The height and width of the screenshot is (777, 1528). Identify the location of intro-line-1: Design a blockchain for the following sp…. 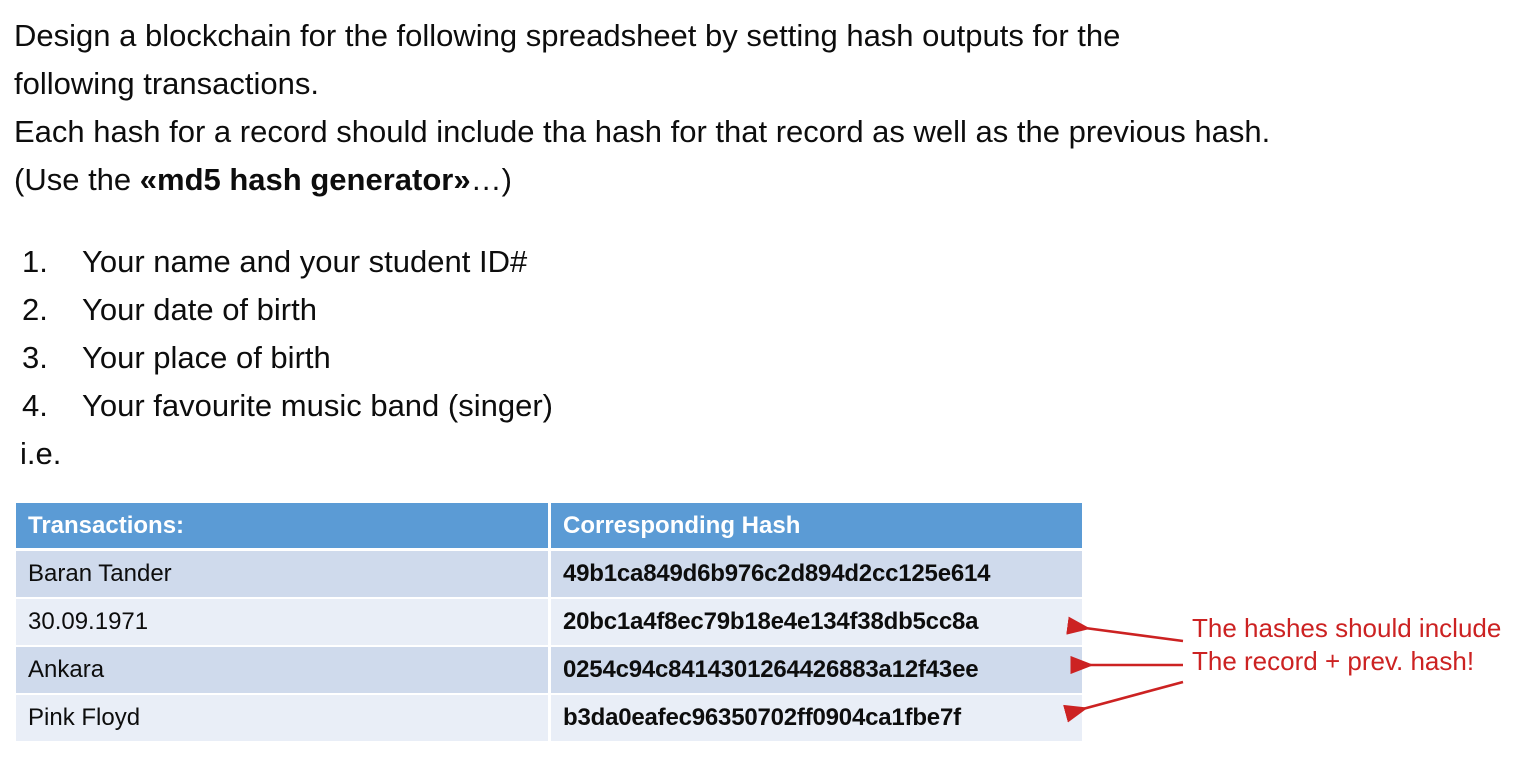
(567, 35).